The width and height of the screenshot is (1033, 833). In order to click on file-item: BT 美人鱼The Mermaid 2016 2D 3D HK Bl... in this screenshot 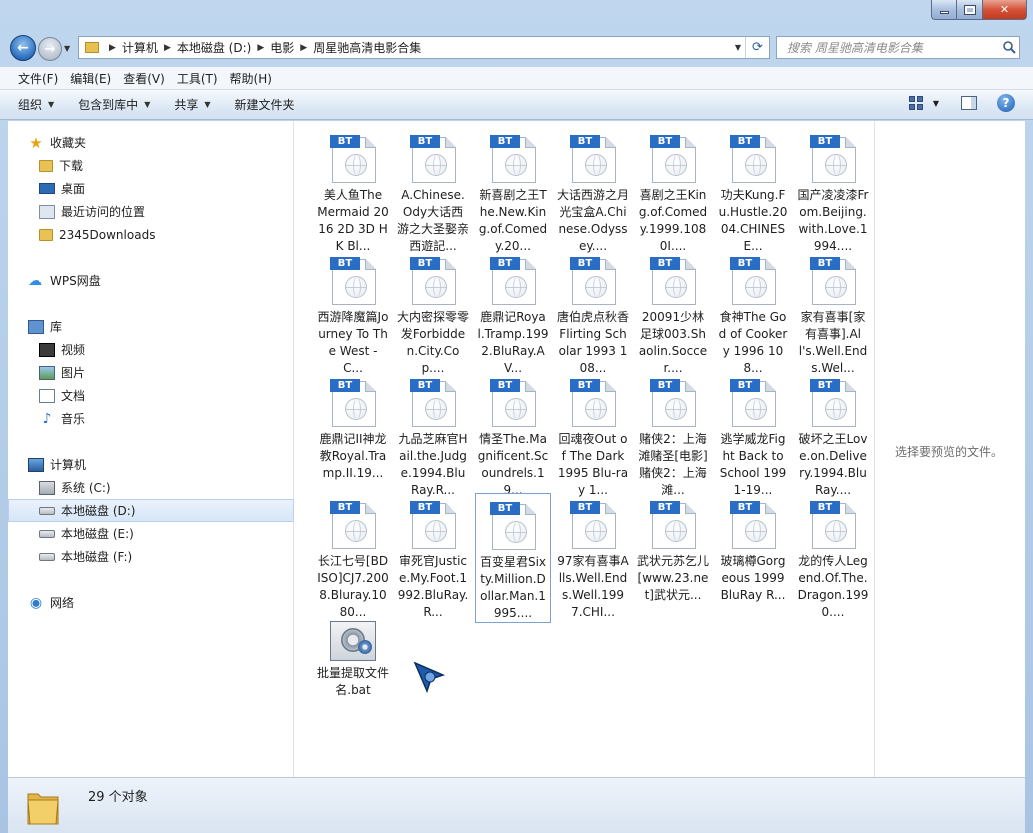, I will do `click(353, 191)`.